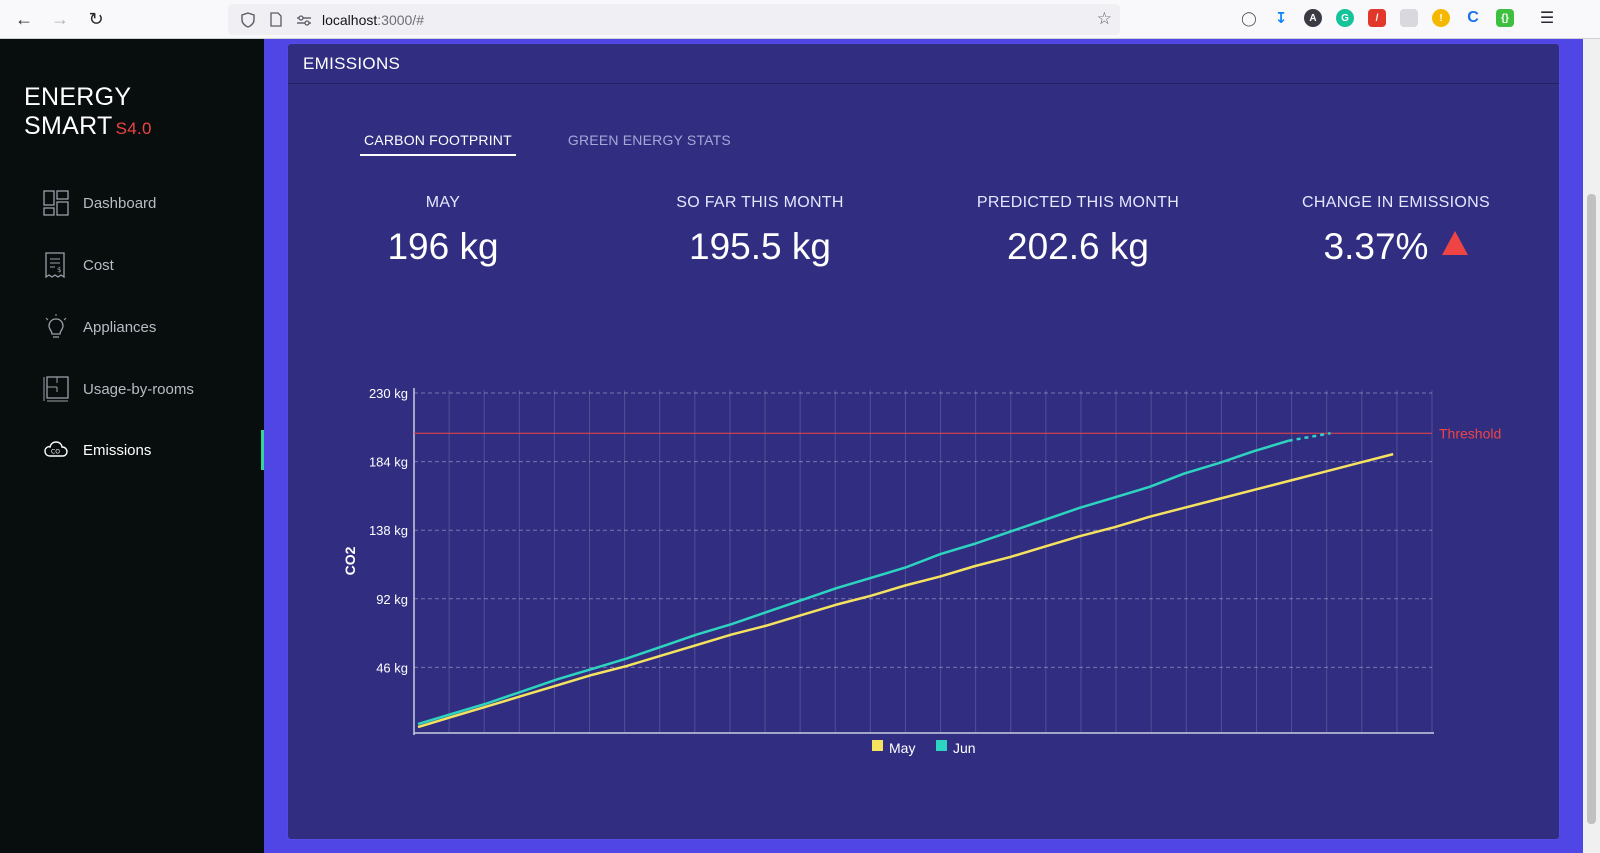 This screenshot has height=853, width=1600. Describe the element at coordinates (1409, 18) in the screenshot. I see `doc-icon` at that location.